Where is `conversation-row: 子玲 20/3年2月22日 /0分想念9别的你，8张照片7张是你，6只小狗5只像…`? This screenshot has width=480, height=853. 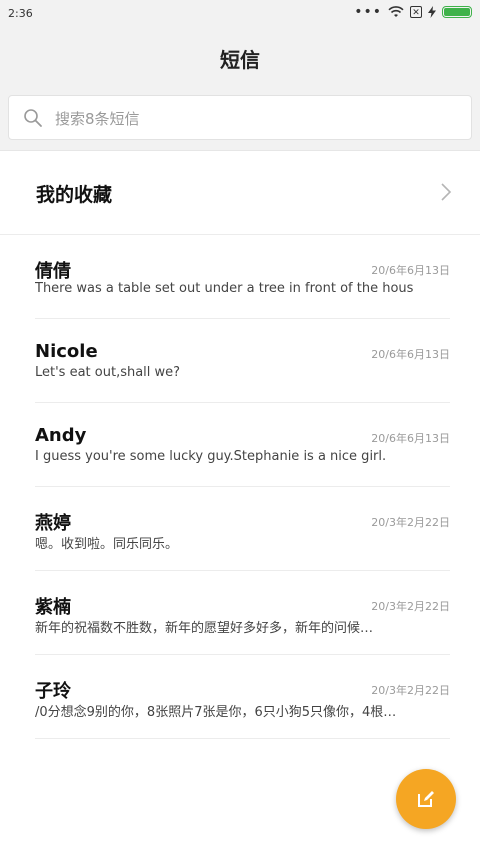 conversation-row: 子玲 20/3年2月22日 /0分想念9别的你，8张照片7张是你，6只小狗5只像… is located at coordinates (242, 697).